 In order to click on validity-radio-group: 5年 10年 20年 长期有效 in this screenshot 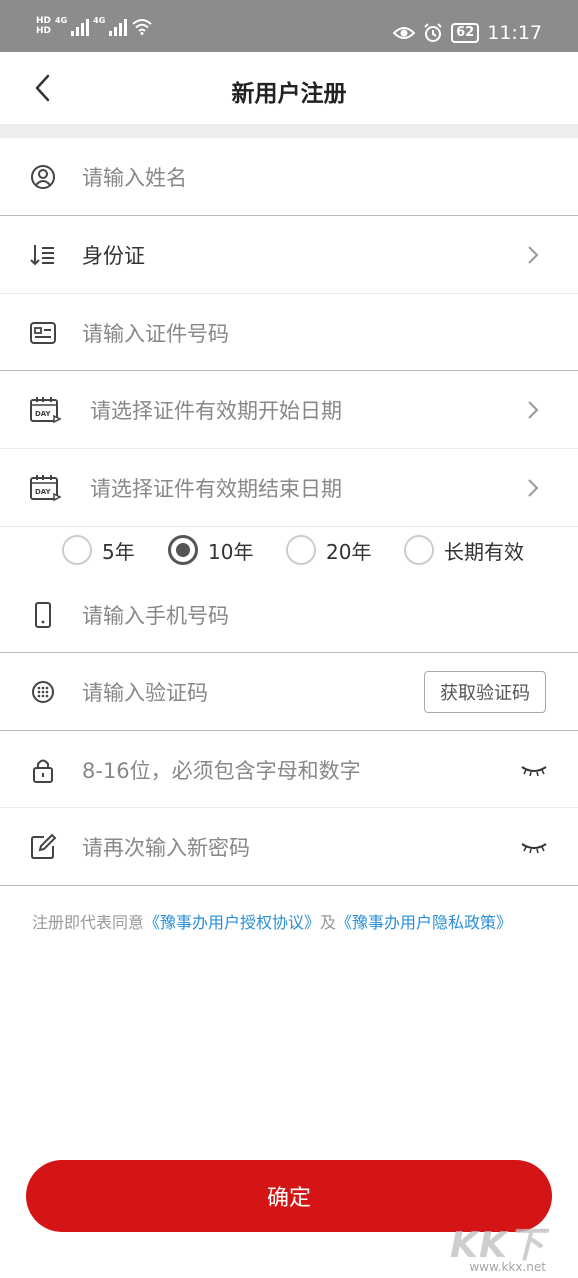, I will do `click(289, 552)`.